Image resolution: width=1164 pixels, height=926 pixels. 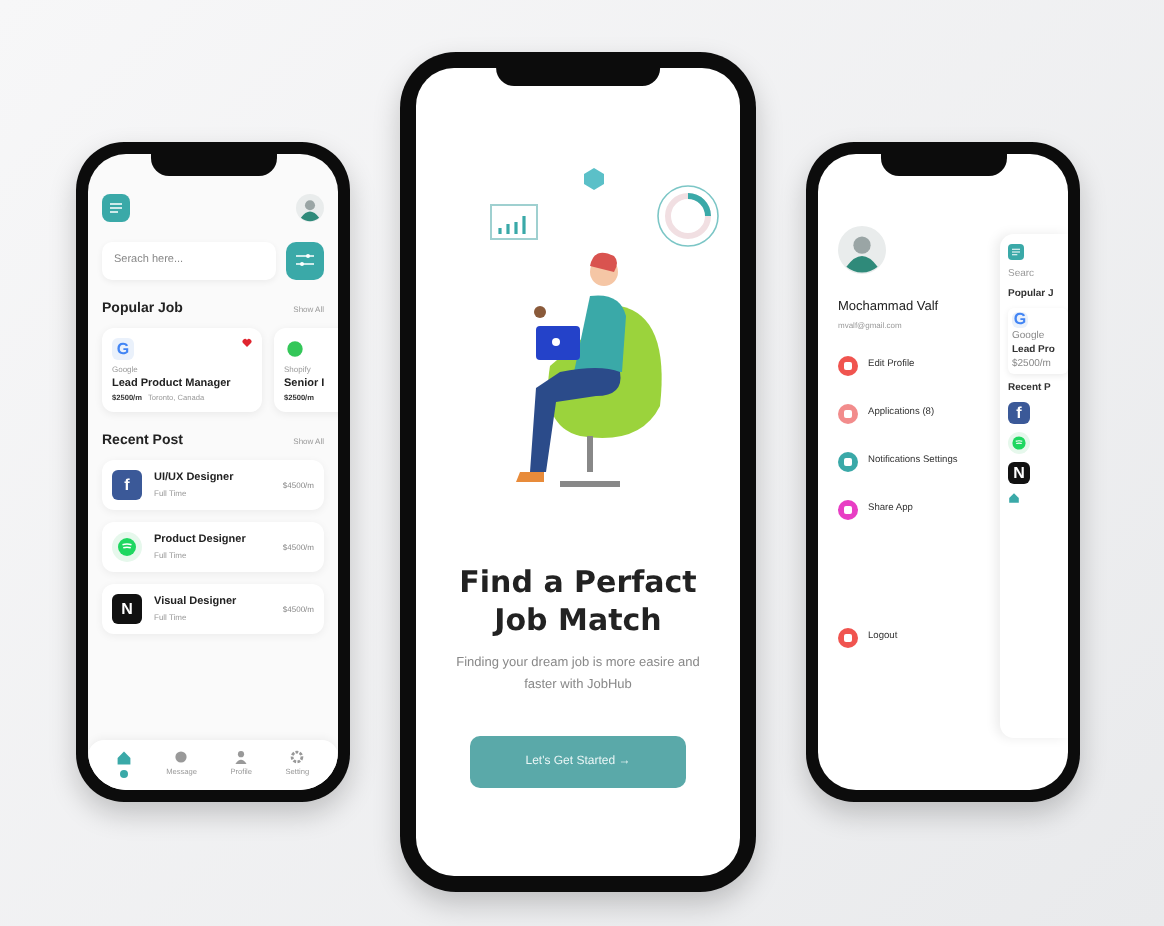 I want to click on bar-chart-icon, so click(x=514, y=221).